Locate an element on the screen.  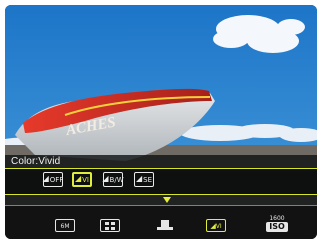
white-balance-icon is located at coordinates (165, 225).